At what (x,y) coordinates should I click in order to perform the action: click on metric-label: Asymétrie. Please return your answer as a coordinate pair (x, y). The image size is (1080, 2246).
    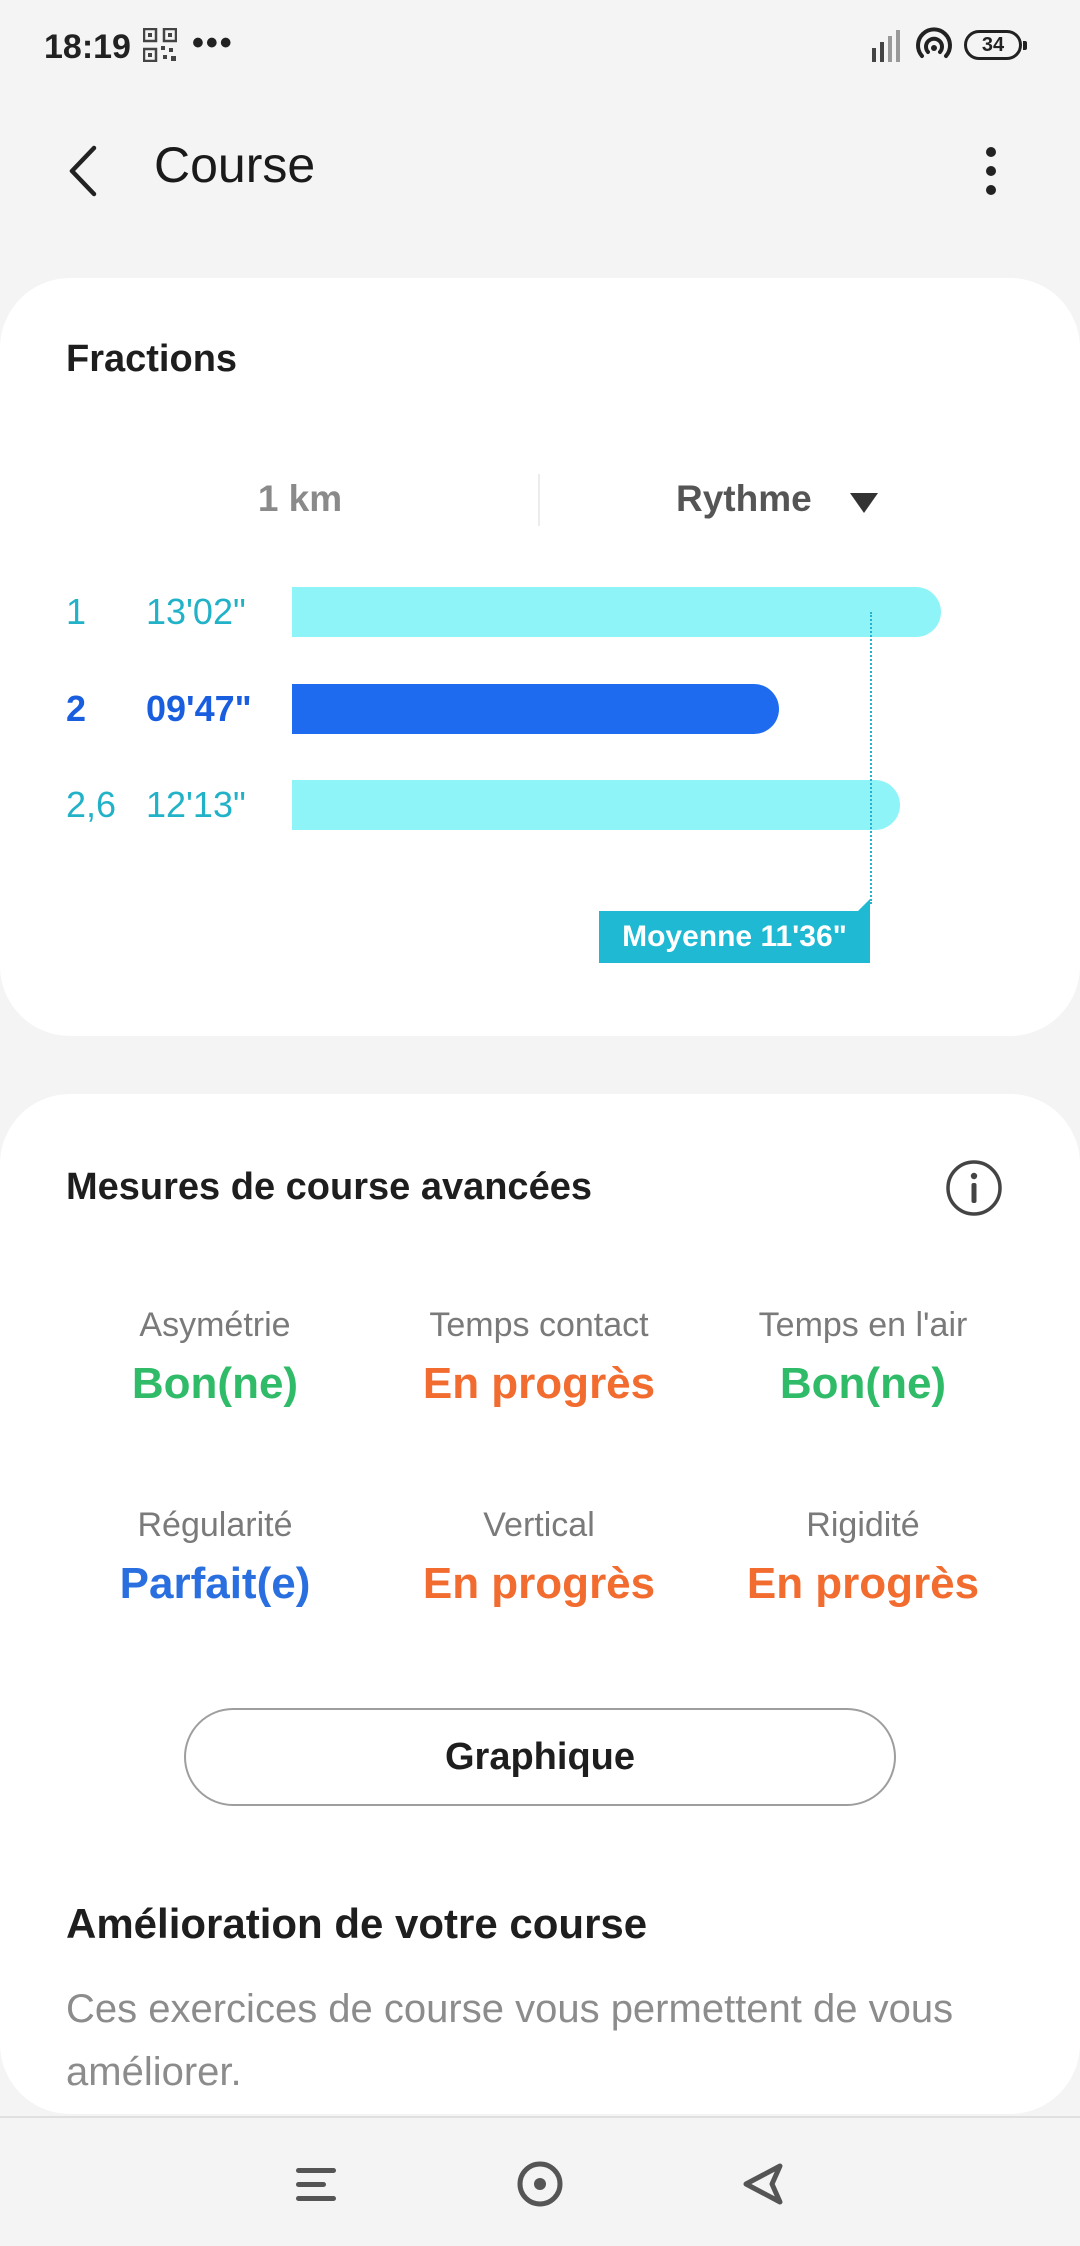
    Looking at the image, I should click on (215, 1325).